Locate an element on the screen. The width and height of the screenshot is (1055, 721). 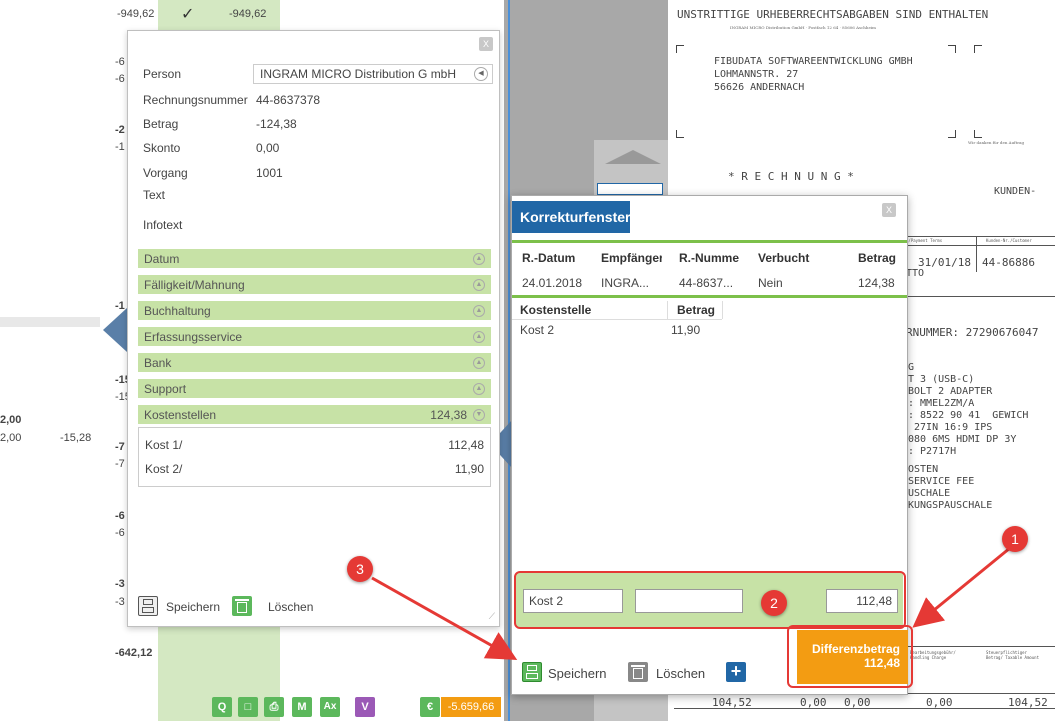
annotation-badge: 3 is located at coordinates (360, 569).